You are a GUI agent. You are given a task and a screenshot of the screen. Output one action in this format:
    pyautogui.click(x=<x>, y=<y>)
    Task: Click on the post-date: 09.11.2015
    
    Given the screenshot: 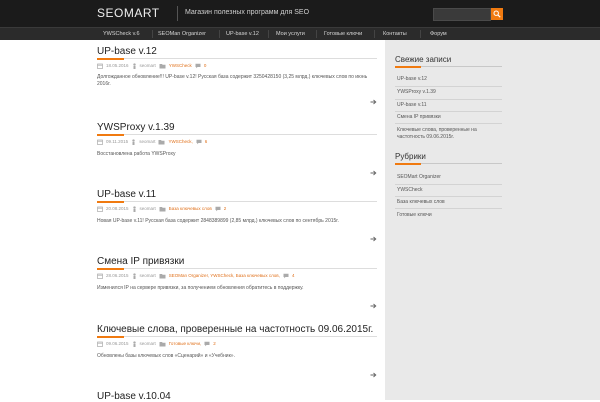 What is the action you would take?
    pyautogui.click(x=117, y=141)
    